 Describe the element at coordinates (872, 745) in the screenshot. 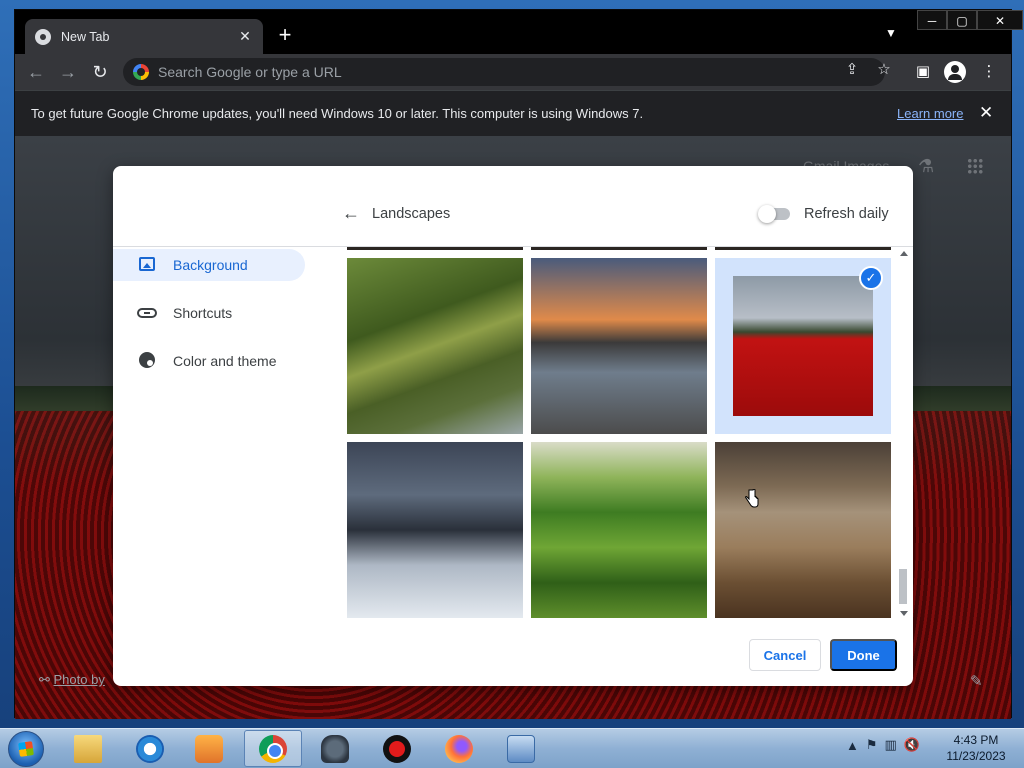

I see `action-center-flag-icon: ⚑` at that location.